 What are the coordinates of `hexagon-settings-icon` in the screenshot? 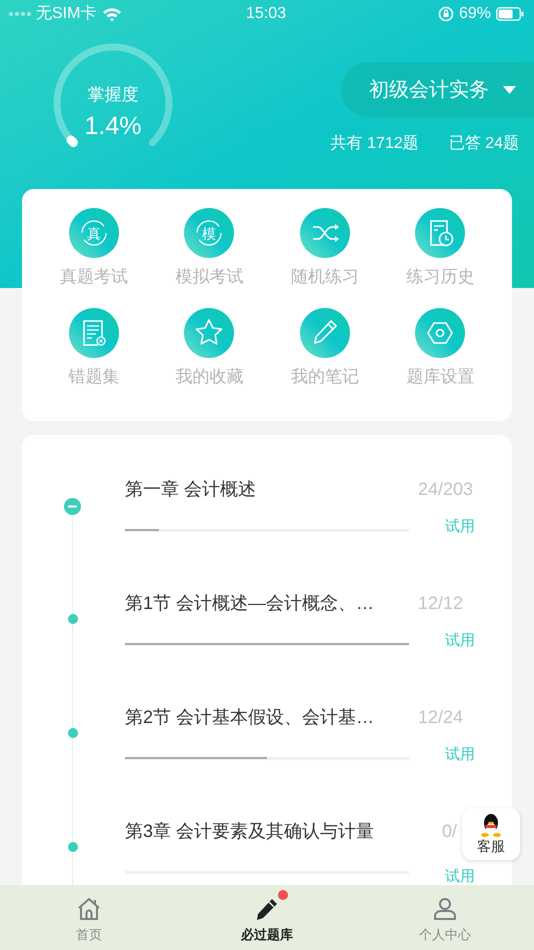 It's located at (440, 333).